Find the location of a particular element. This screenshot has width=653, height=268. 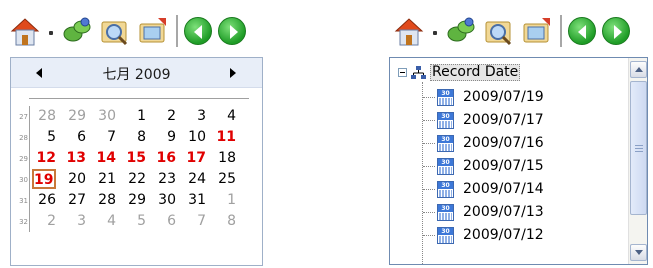

calendar-header: 七月 2009 is located at coordinates (136, 73).